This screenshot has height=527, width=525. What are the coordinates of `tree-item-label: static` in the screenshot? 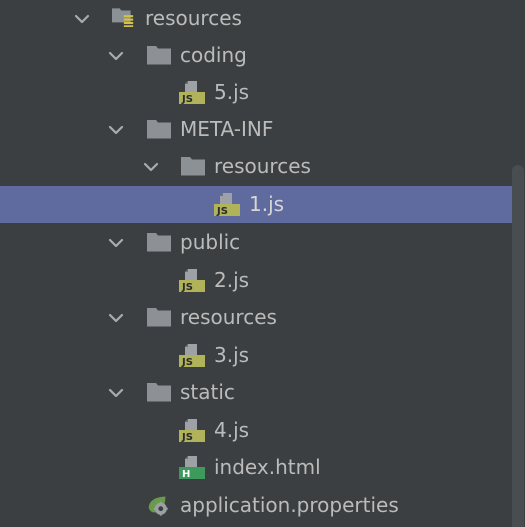 It's located at (207, 392).